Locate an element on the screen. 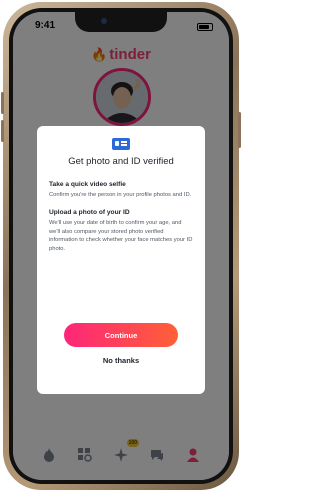 This screenshot has width=320, height=494. power-button is located at coordinates (239, 130).